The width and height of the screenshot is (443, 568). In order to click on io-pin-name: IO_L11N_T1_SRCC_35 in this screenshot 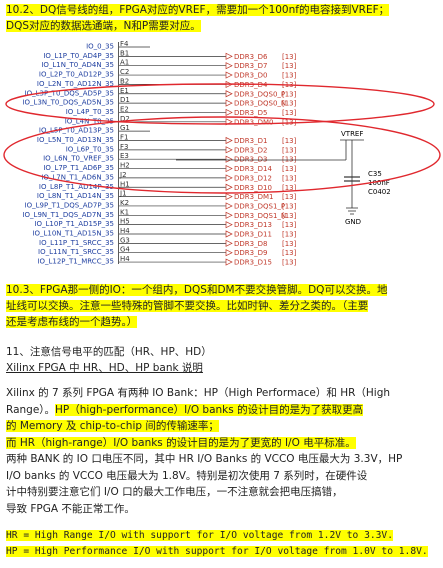, I will do `click(76, 252)`.